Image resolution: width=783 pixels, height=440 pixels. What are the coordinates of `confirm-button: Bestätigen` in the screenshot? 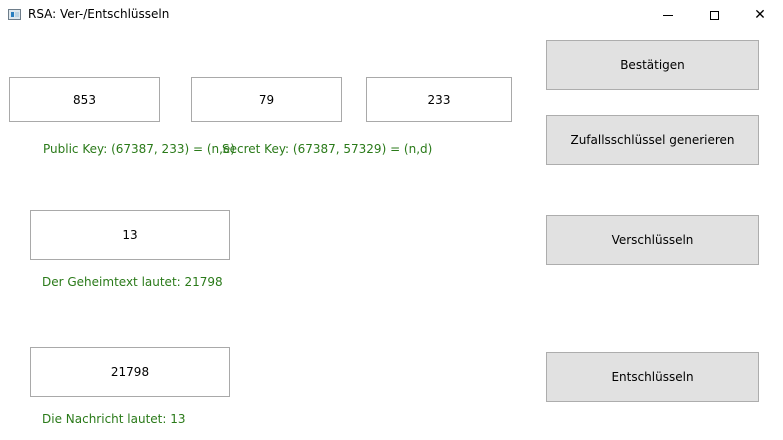 It's located at (652, 65).